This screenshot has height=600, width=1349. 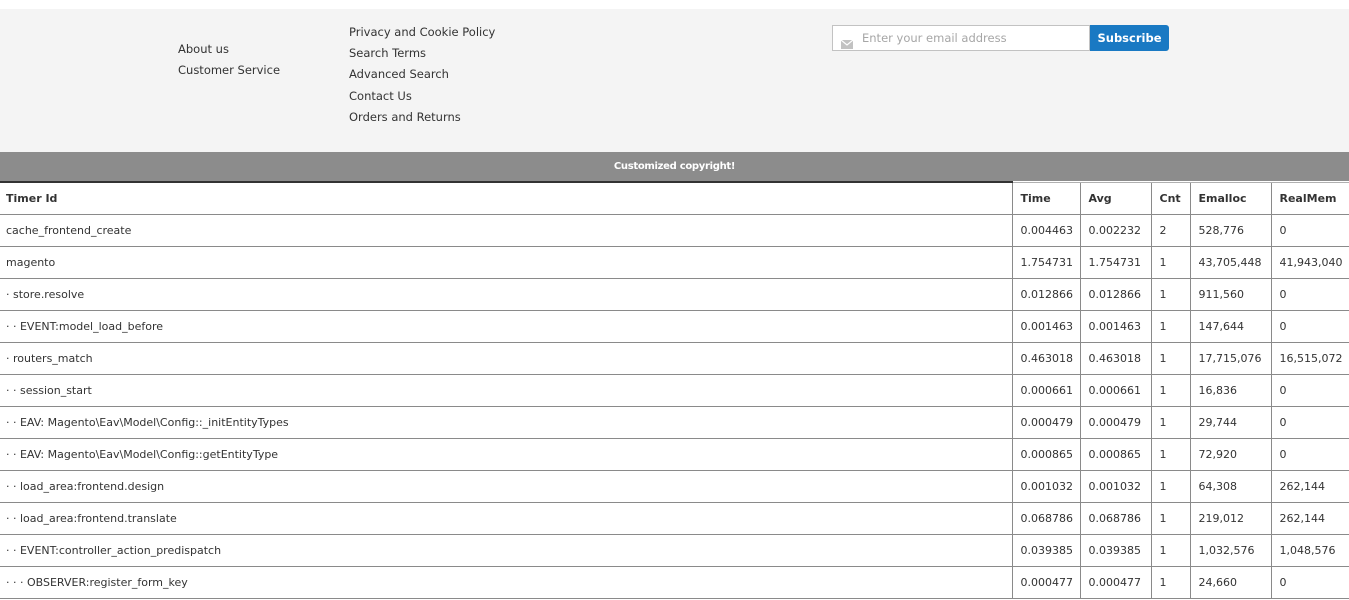 I want to click on cnt-cell: 2, so click(x=1170, y=230).